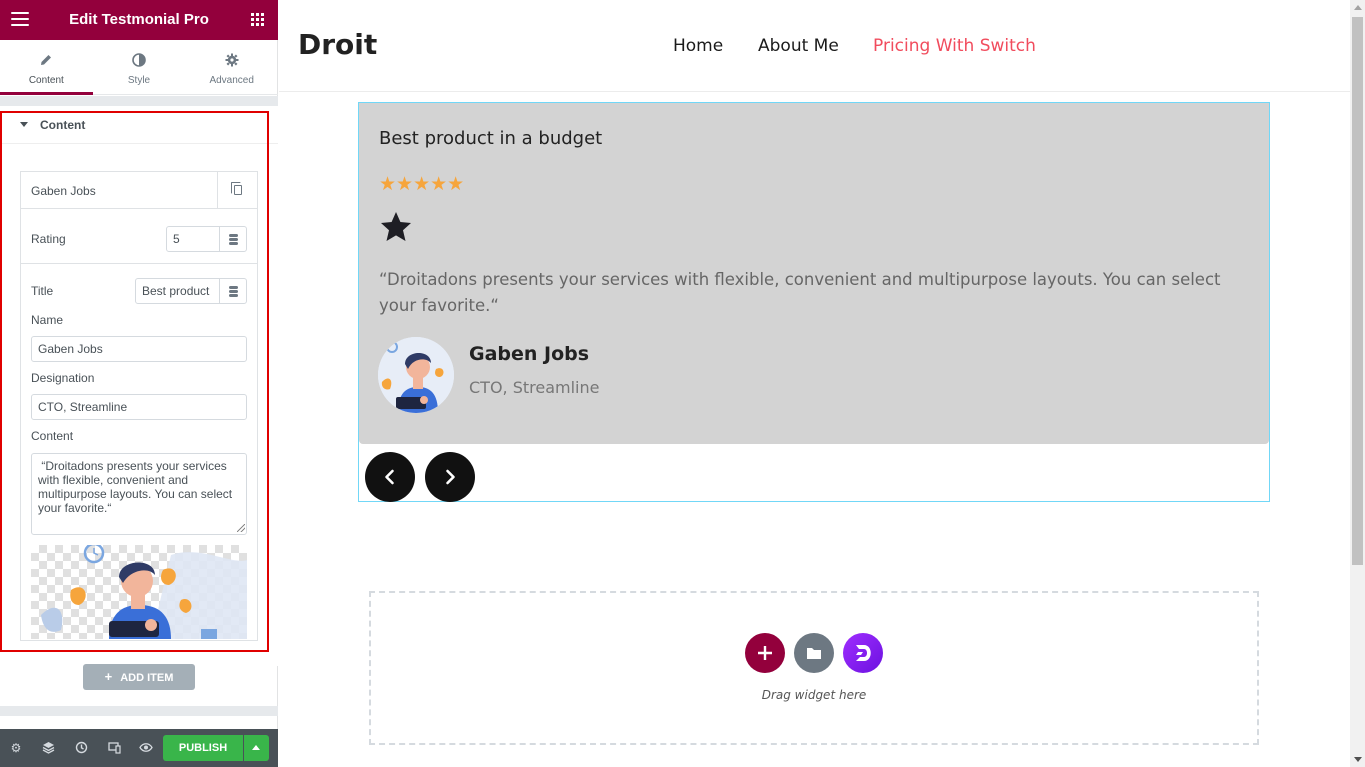 The width and height of the screenshot is (1365, 767). I want to click on menu-icon, so click(20, 20).